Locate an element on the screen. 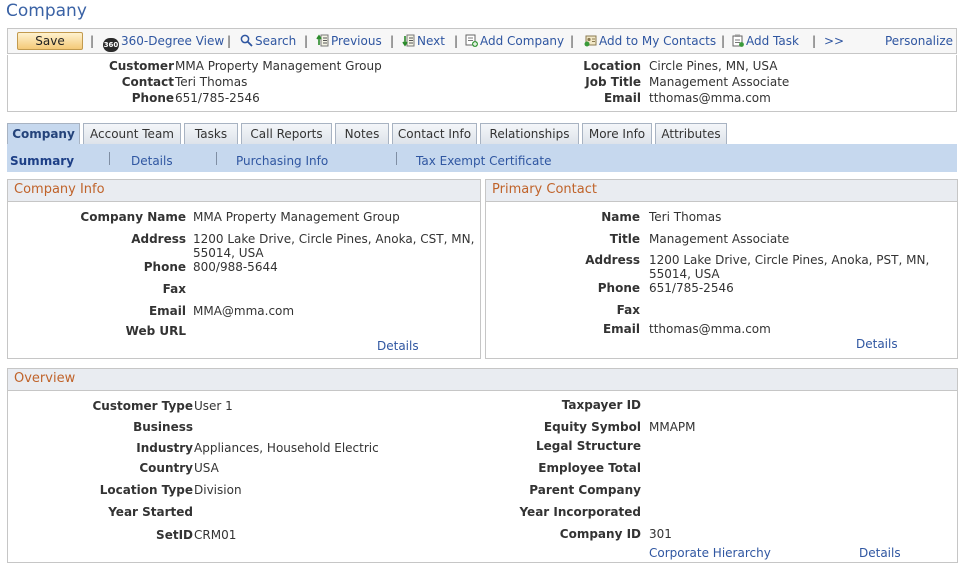 Image resolution: width=963 pixels, height=566 pixels. previous-icon is located at coordinates (322, 40).